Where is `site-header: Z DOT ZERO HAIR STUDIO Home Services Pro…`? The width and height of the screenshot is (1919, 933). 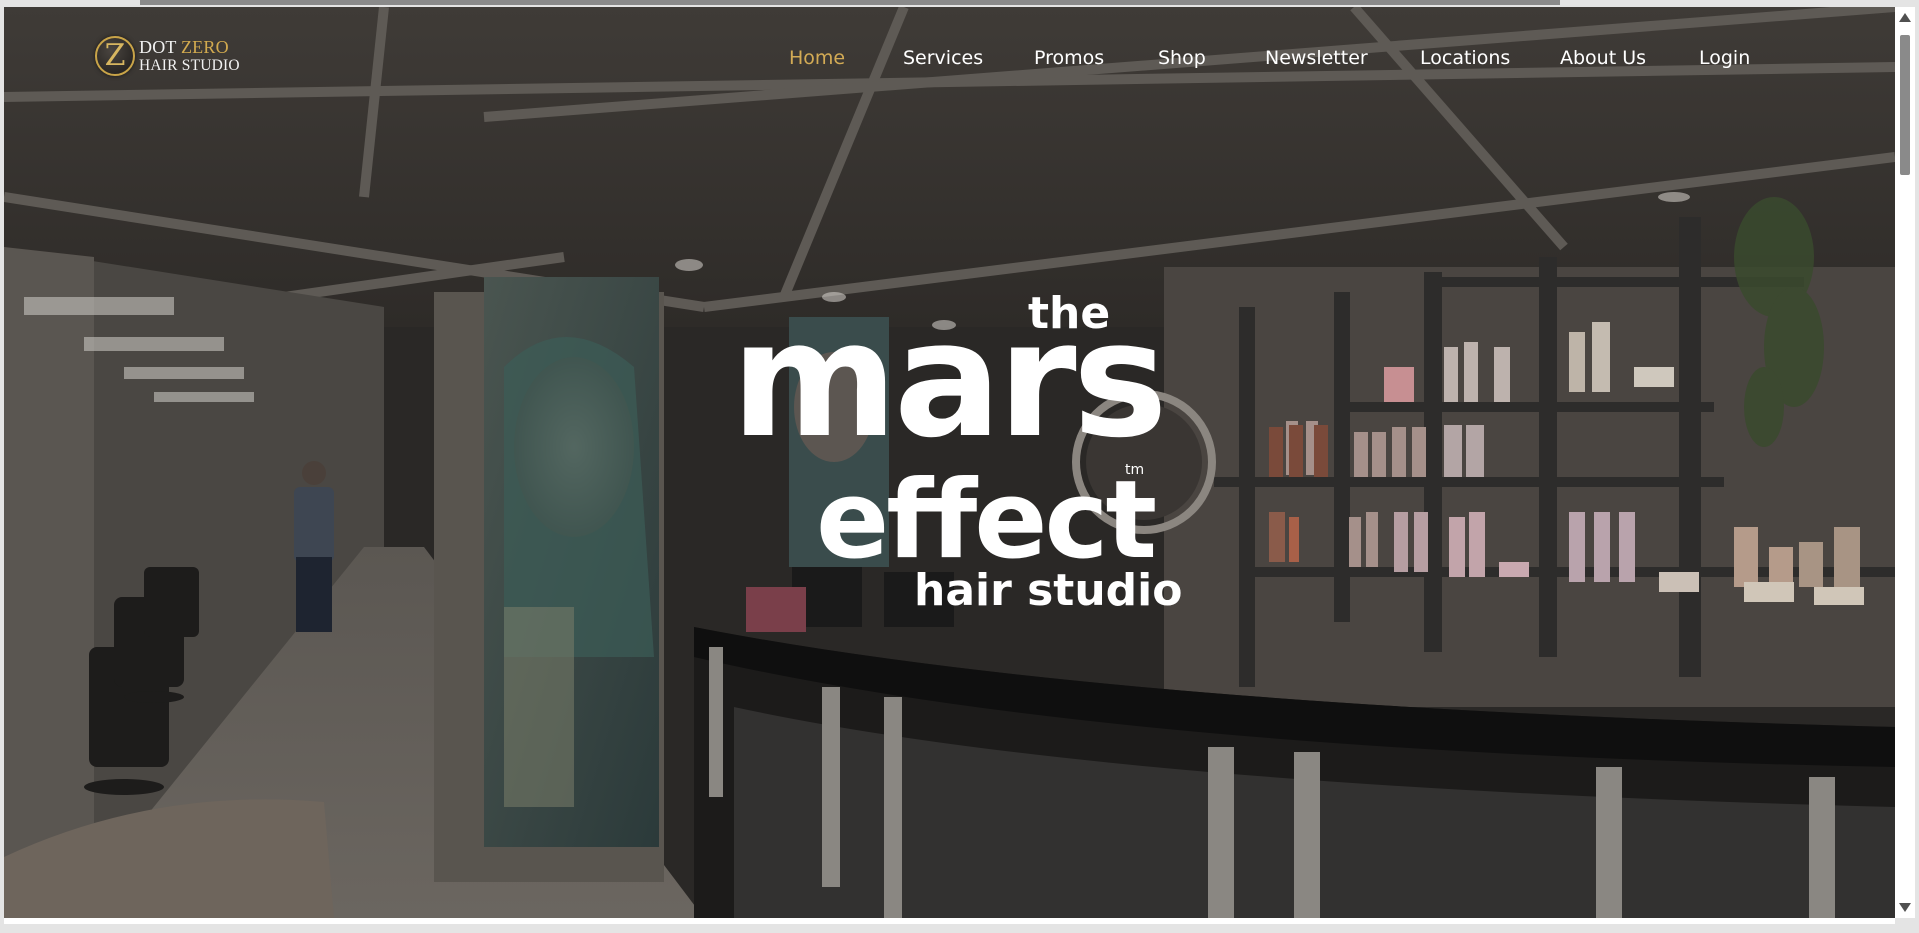 site-header: Z DOT ZERO HAIR STUDIO Home Services Pro… is located at coordinates (949, 54).